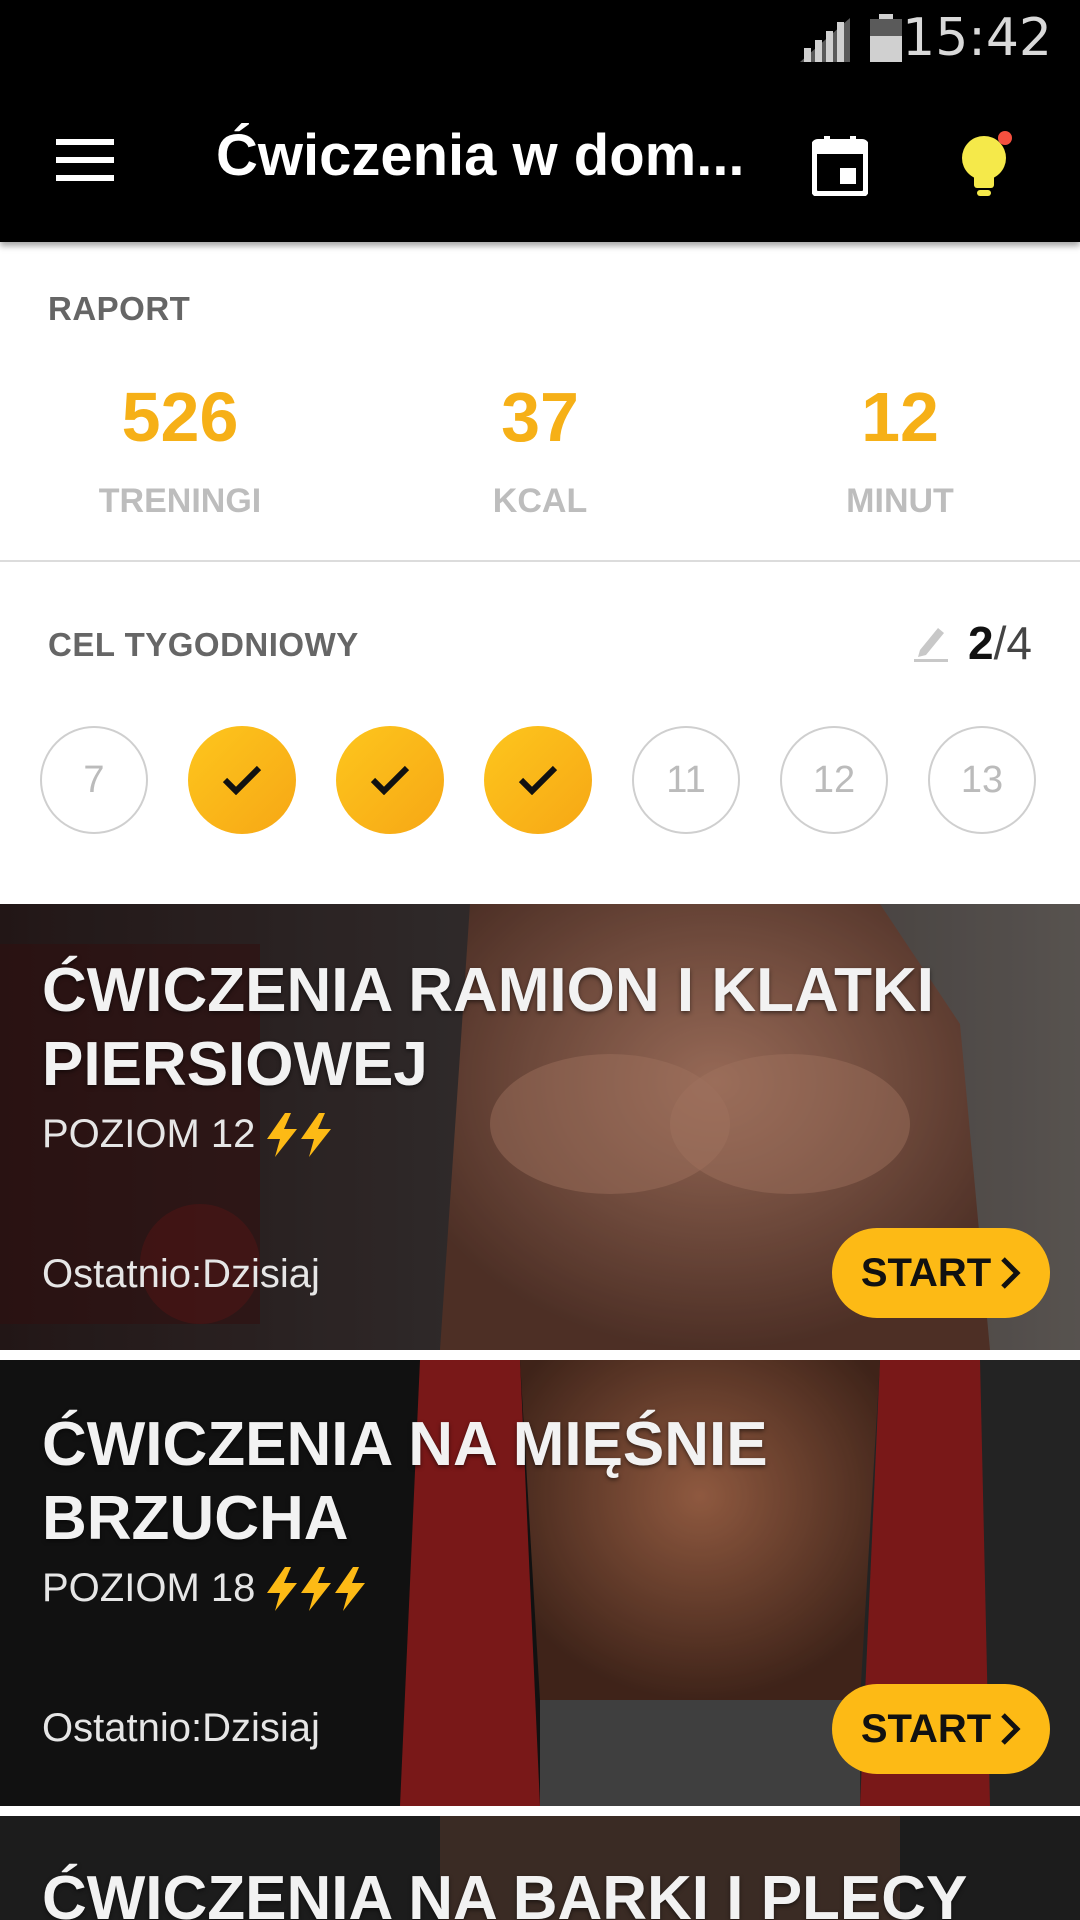 The height and width of the screenshot is (1920, 1080). I want to click on goal-done: 2, so click(981, 643).